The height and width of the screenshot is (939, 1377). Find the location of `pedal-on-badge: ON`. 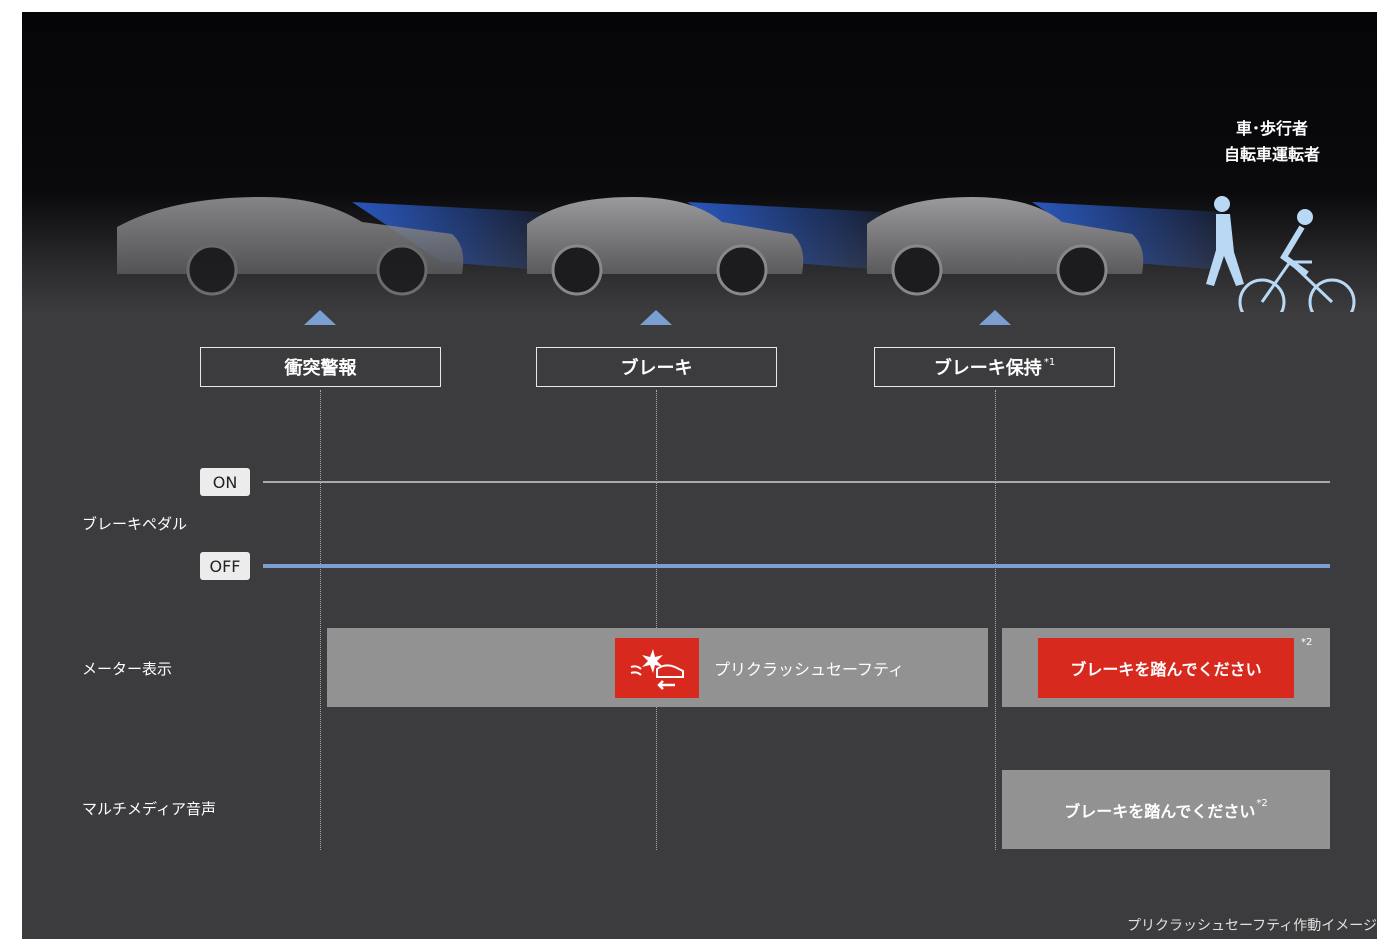

pedal-on-badge: ON is located at coordinates (225, 482).